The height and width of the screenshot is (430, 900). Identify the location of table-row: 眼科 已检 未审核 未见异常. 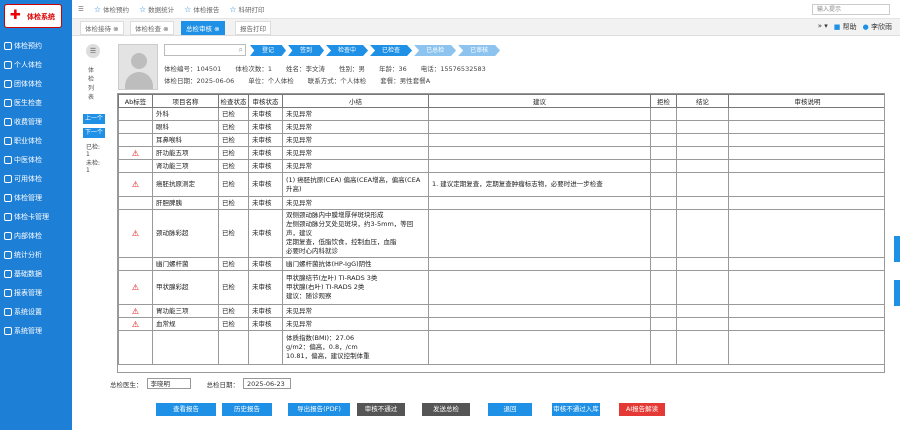
(501, 127).